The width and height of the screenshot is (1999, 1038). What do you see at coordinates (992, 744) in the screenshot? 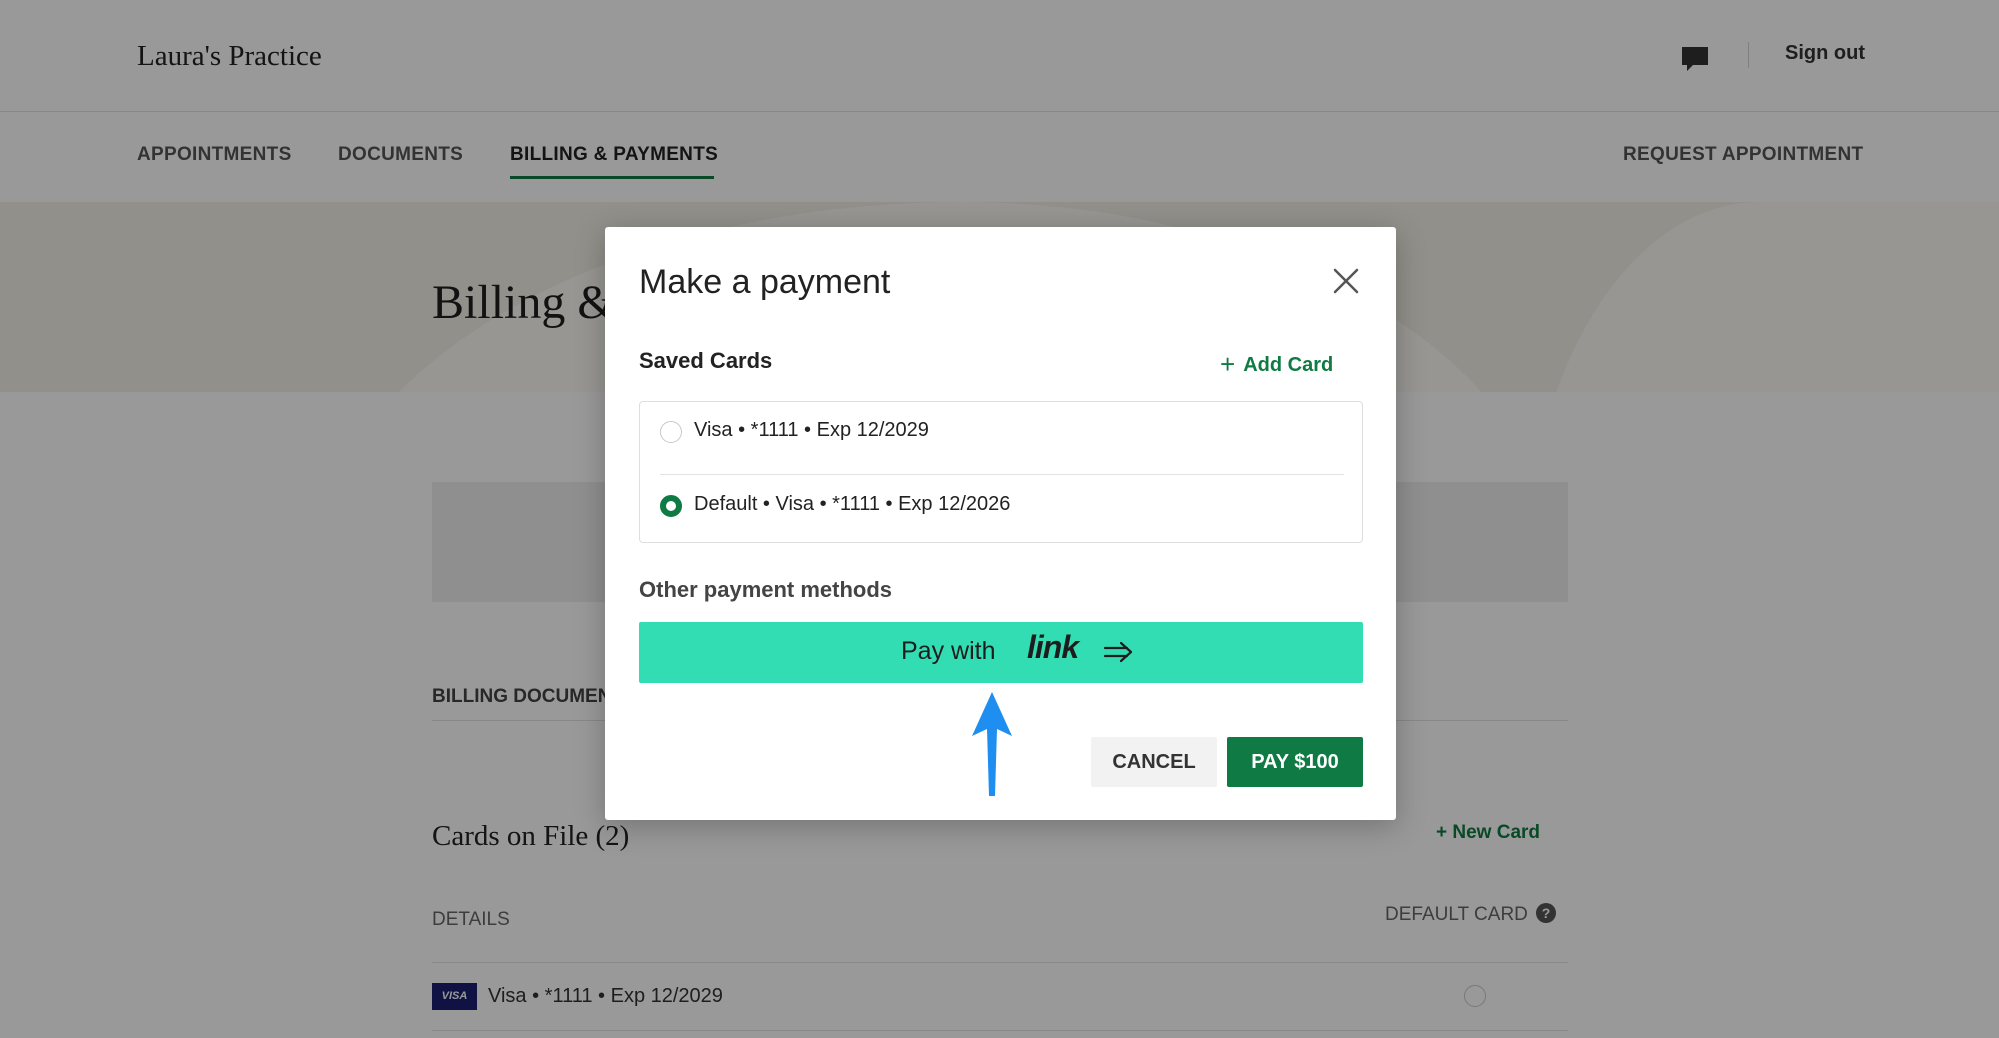
I see `up-arrow-icon` at bounding box center [992, 744].